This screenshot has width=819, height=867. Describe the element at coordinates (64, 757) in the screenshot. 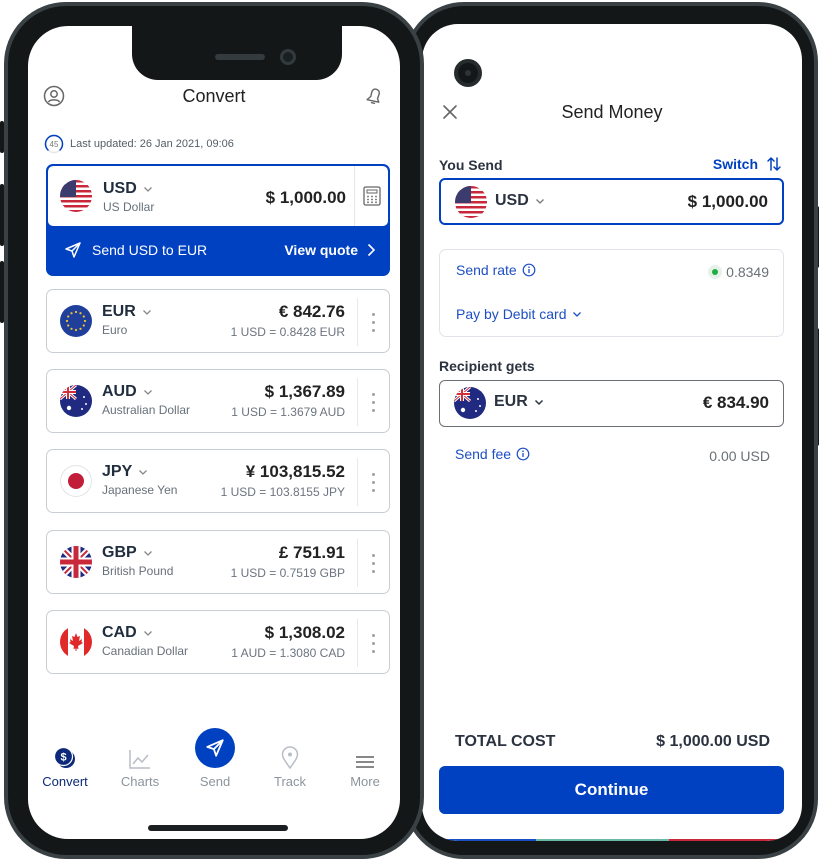

I see `dollar-coins-icon: $` at that location.